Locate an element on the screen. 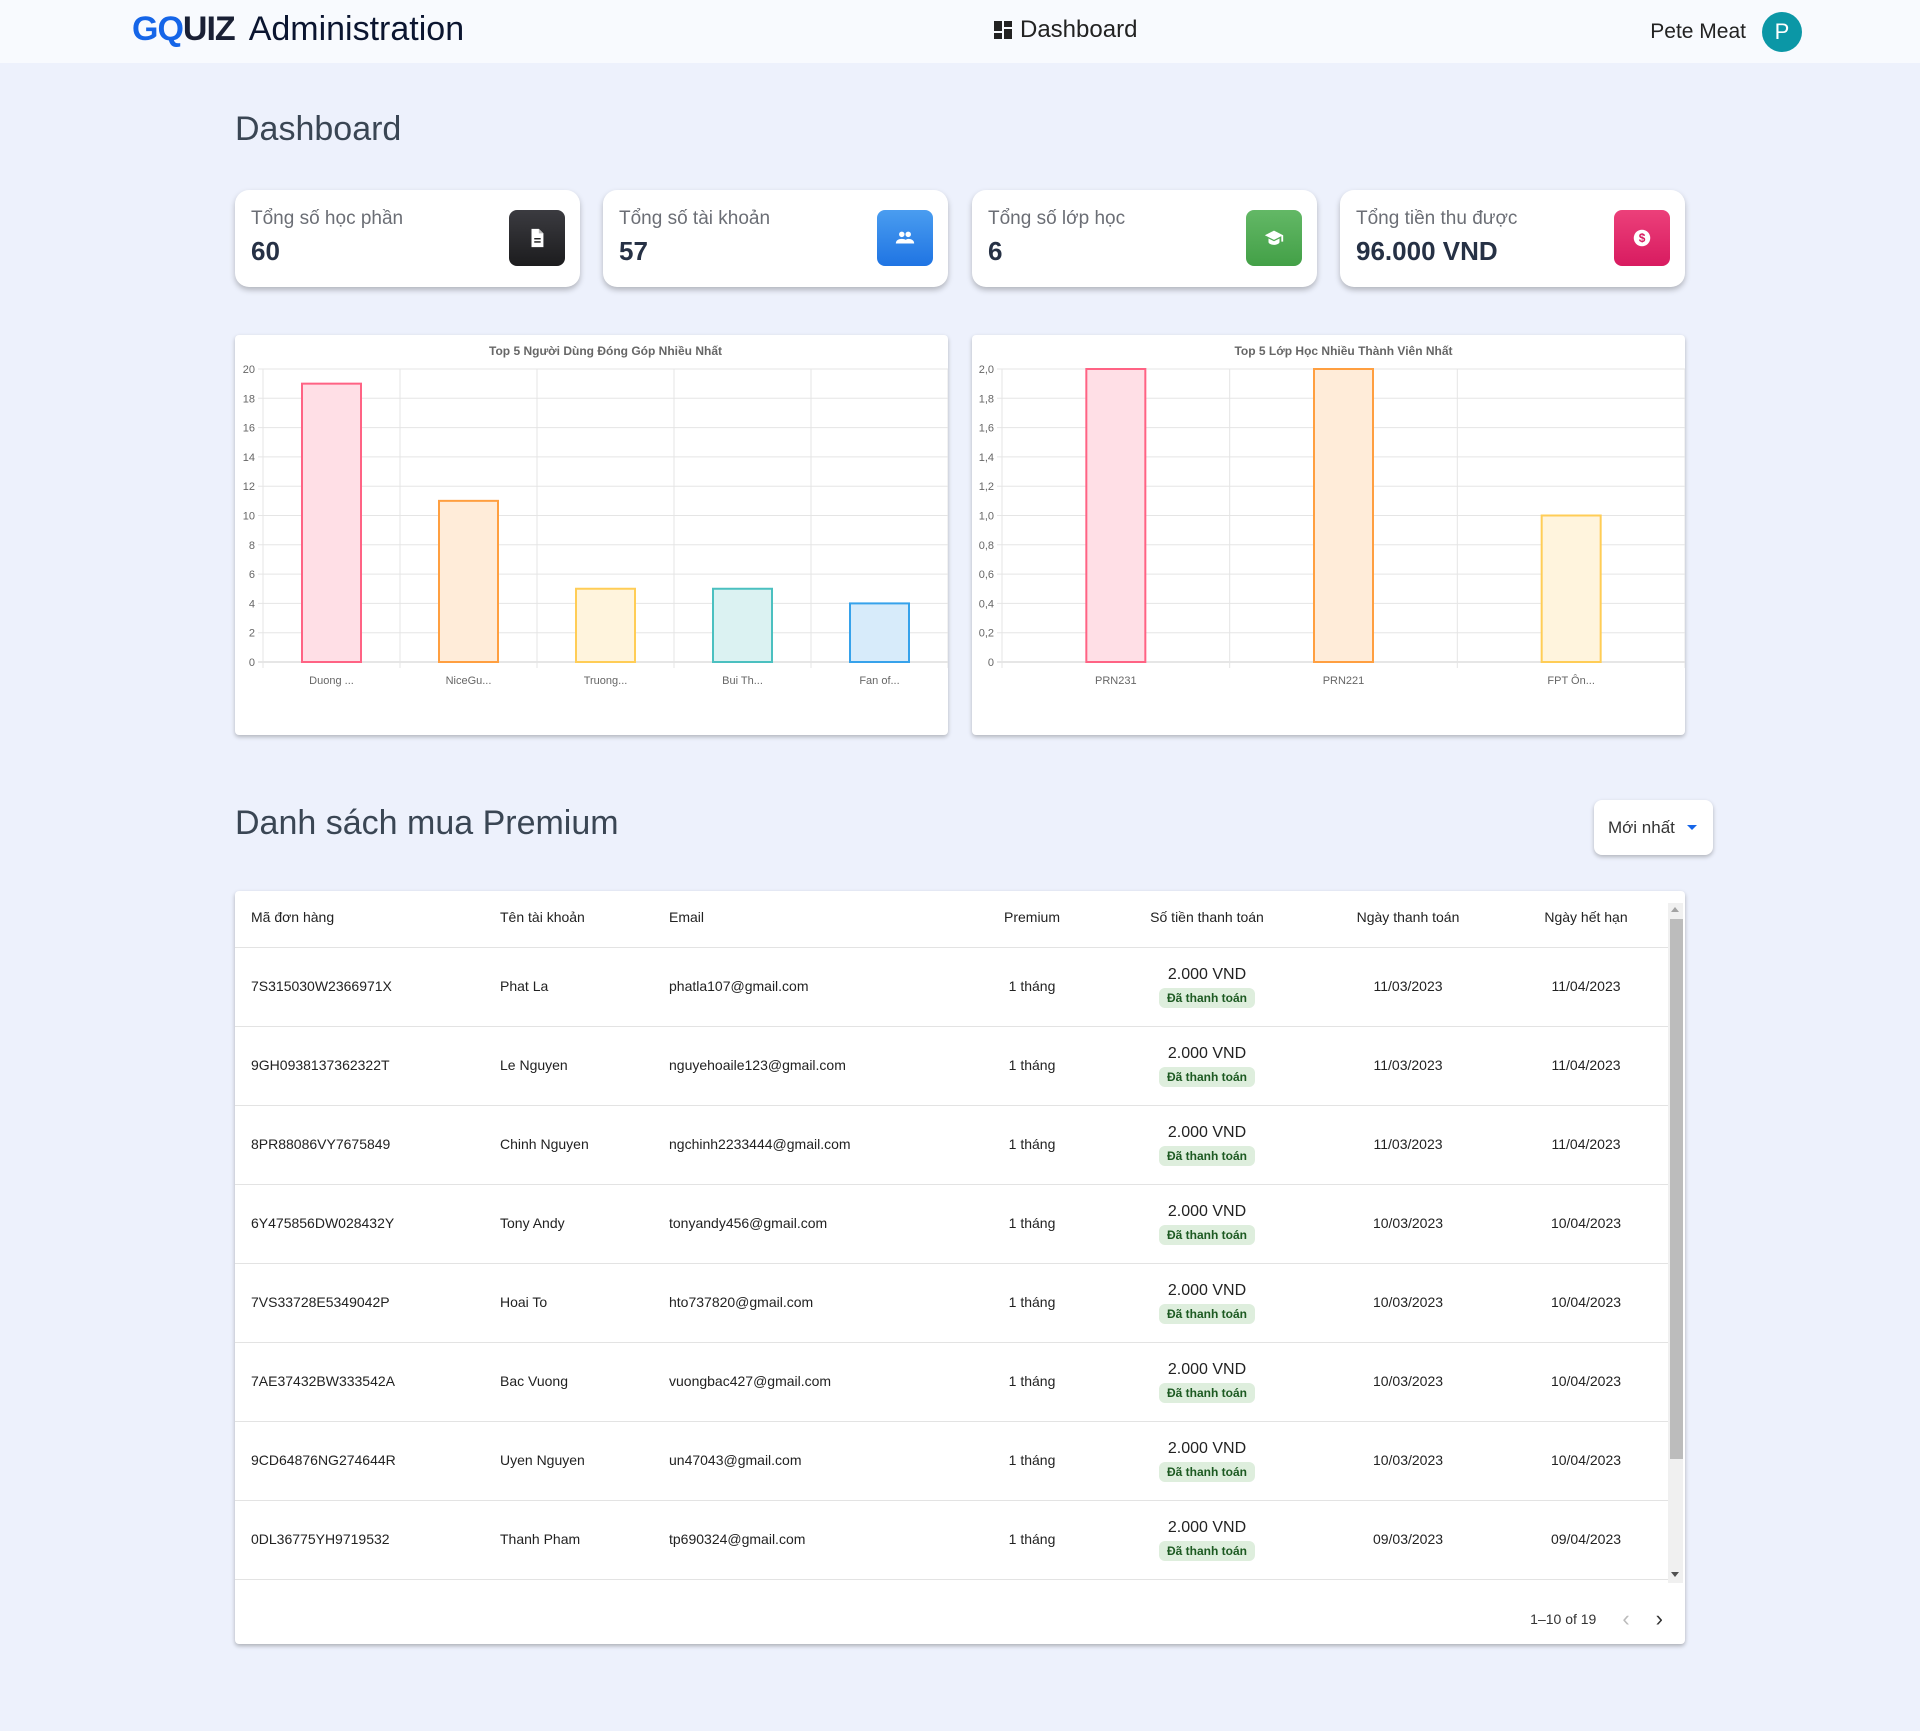 Image resolution: width=1920 pixels, height=1731 pixels. chart-title: Top 5 Người Dùng Đóng Góp Nhiều Nhất is located at coordinates (605, 351).